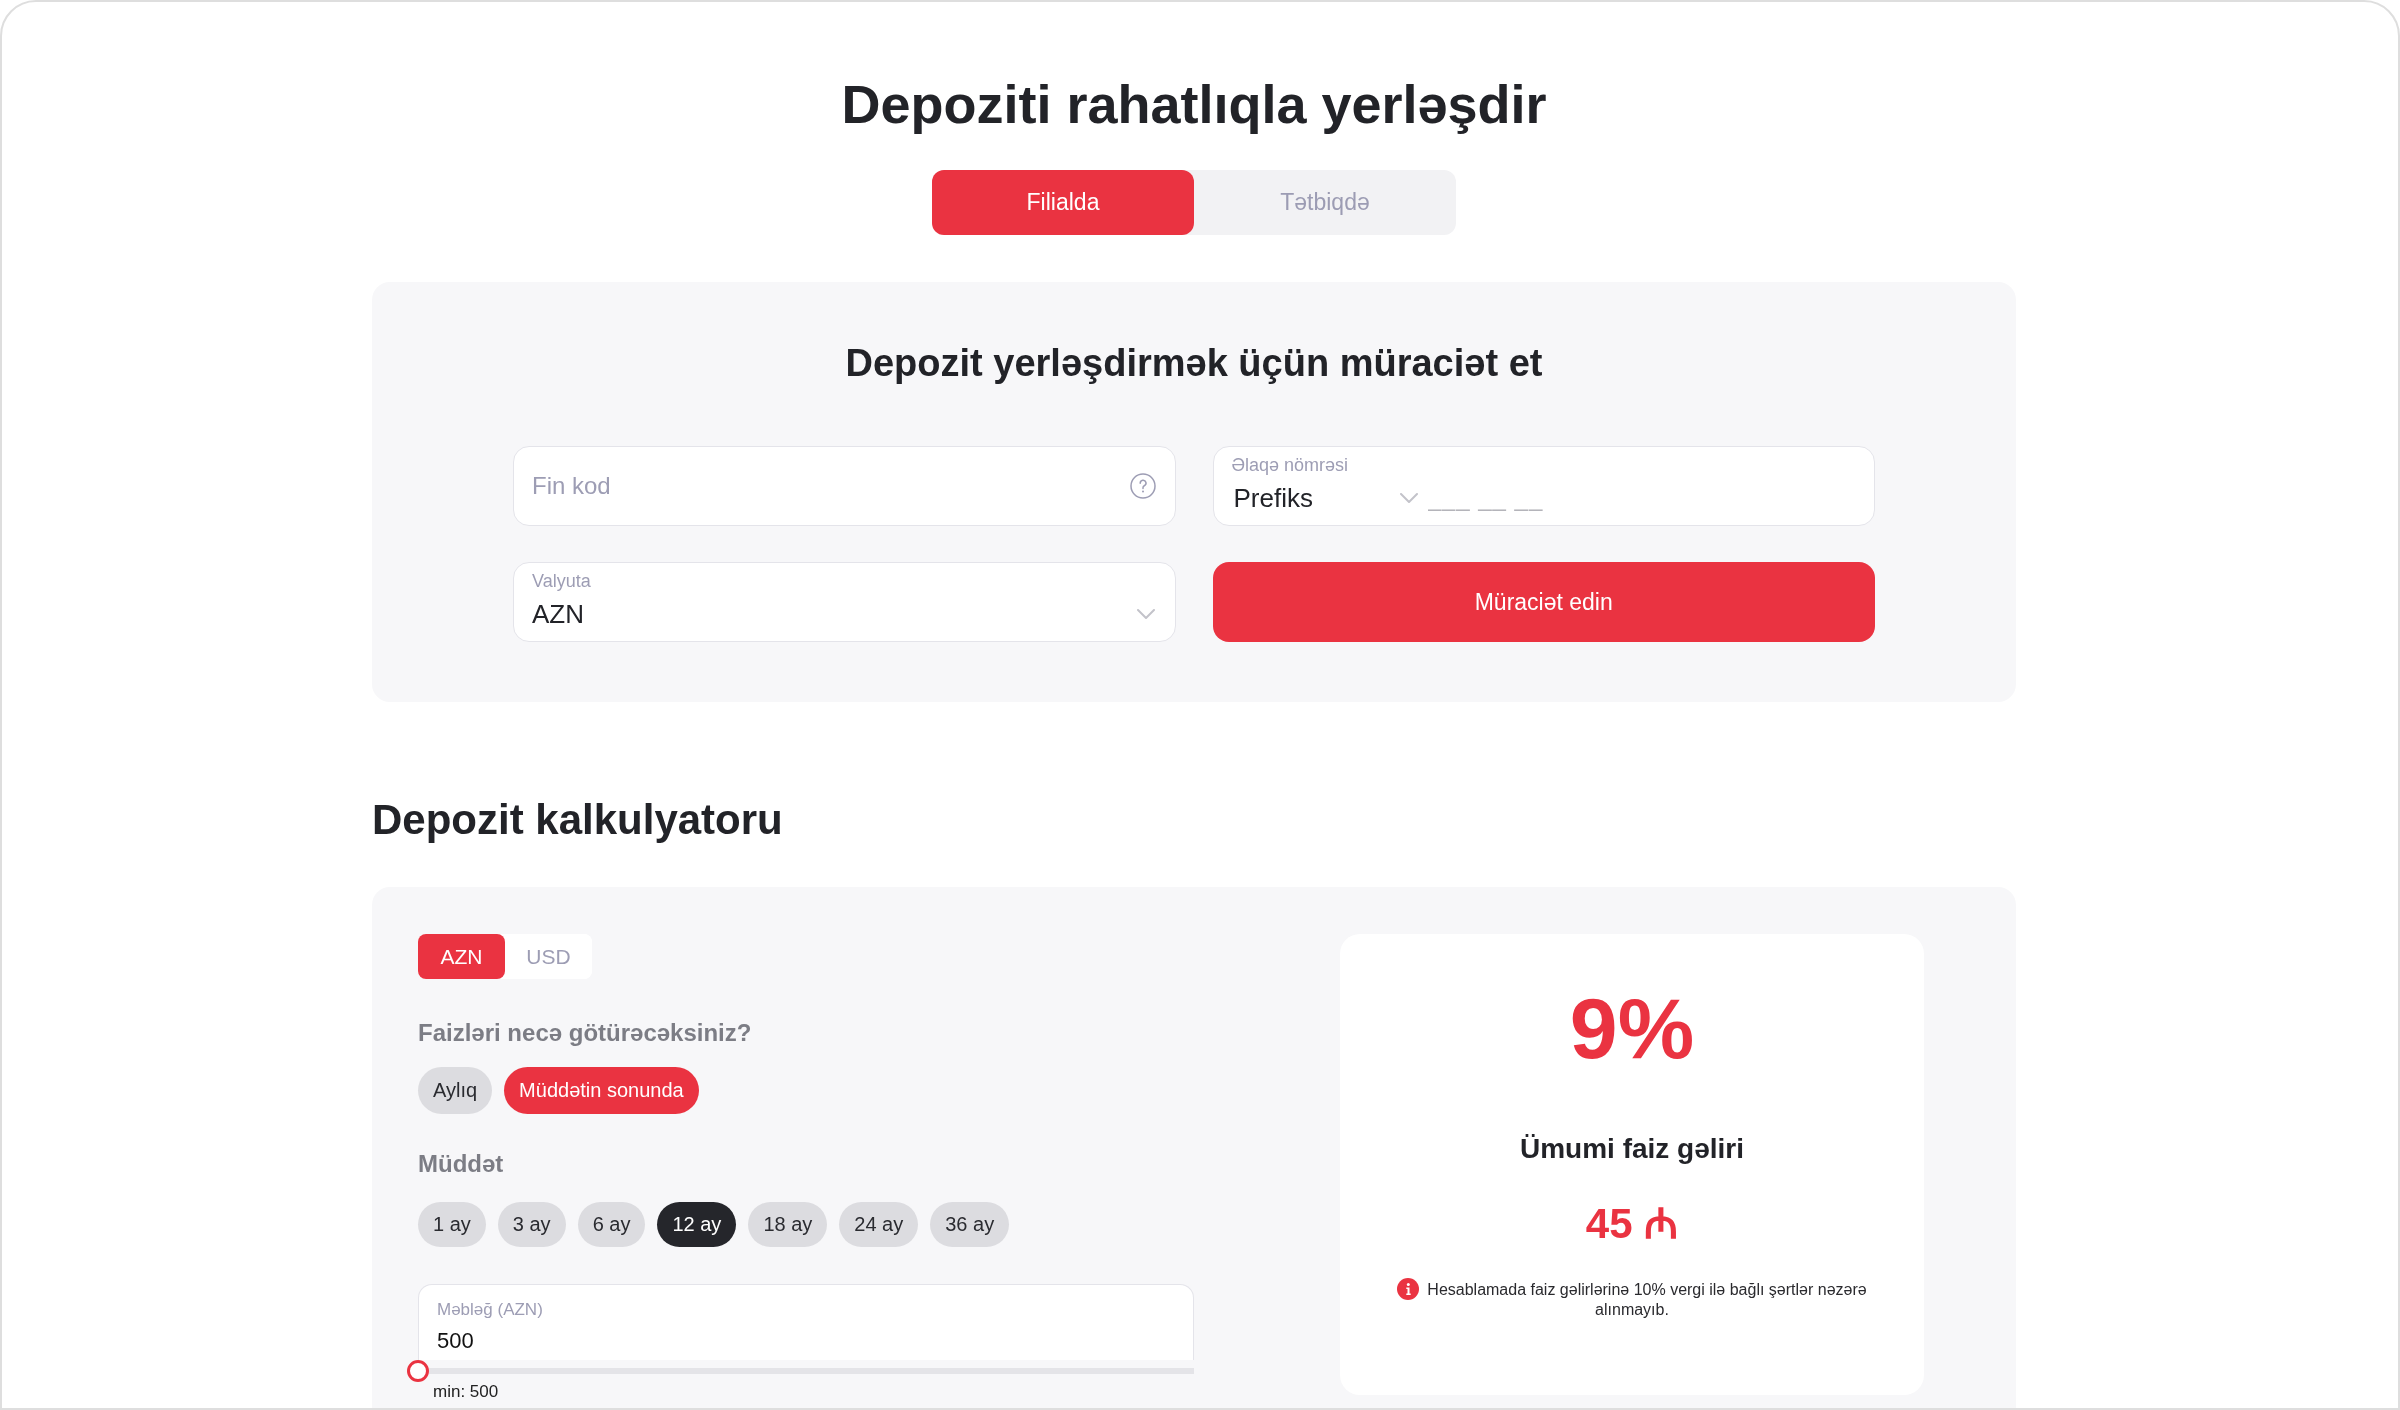 The width and height of the screenshot is (2400, 1410). Describe the element at coordinates (1543, 602) in the screenshot. I see `submit-button: Müraciət edin` at that location.